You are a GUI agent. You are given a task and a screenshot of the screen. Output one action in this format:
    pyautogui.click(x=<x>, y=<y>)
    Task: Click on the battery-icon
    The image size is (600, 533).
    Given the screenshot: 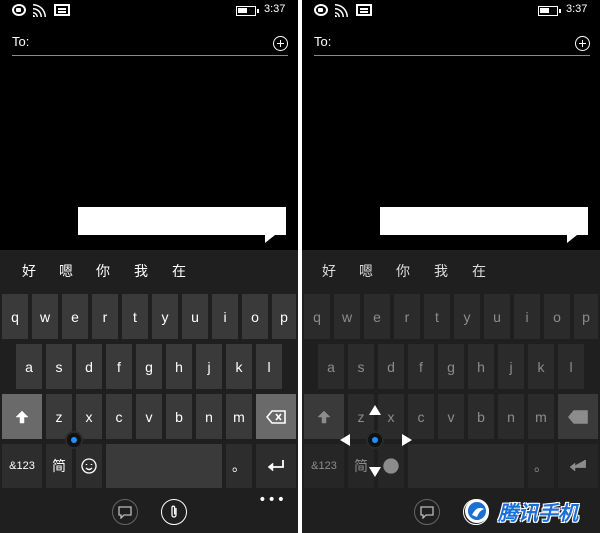 What is the action you would take?
    pyautogui.click(x=247, y=11)
    